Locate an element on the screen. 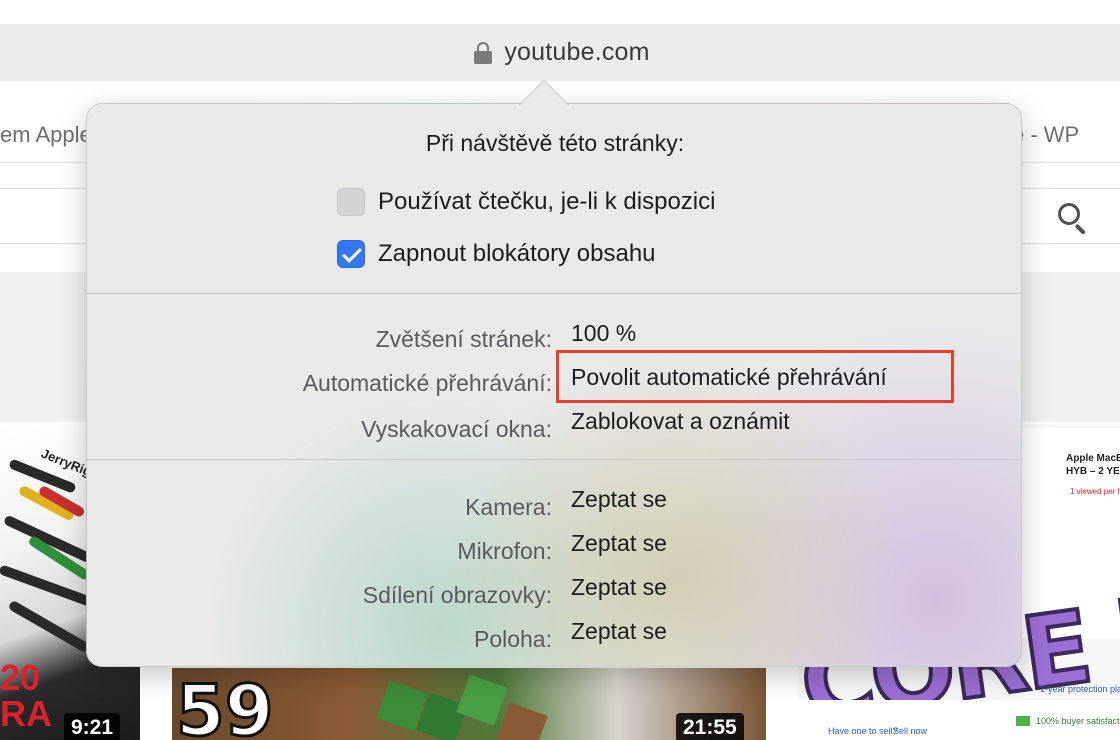 This screenshot has height=740, width=1120. window-titlebar is located at coordinates (560, 12).